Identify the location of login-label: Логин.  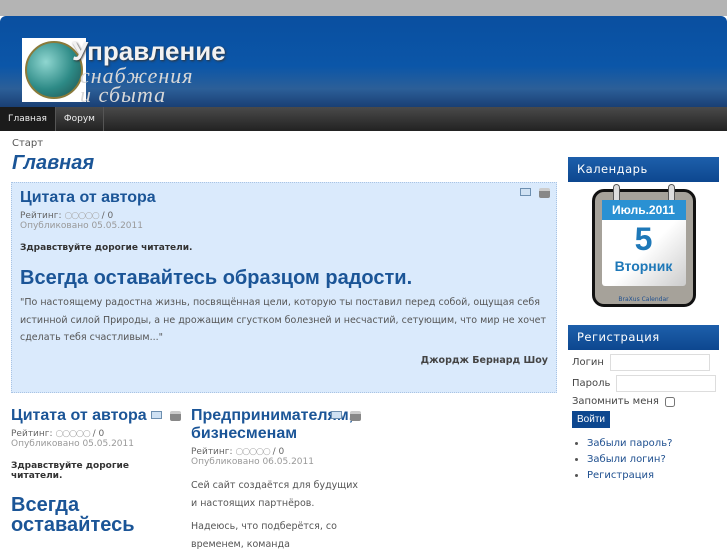
(588, 362).